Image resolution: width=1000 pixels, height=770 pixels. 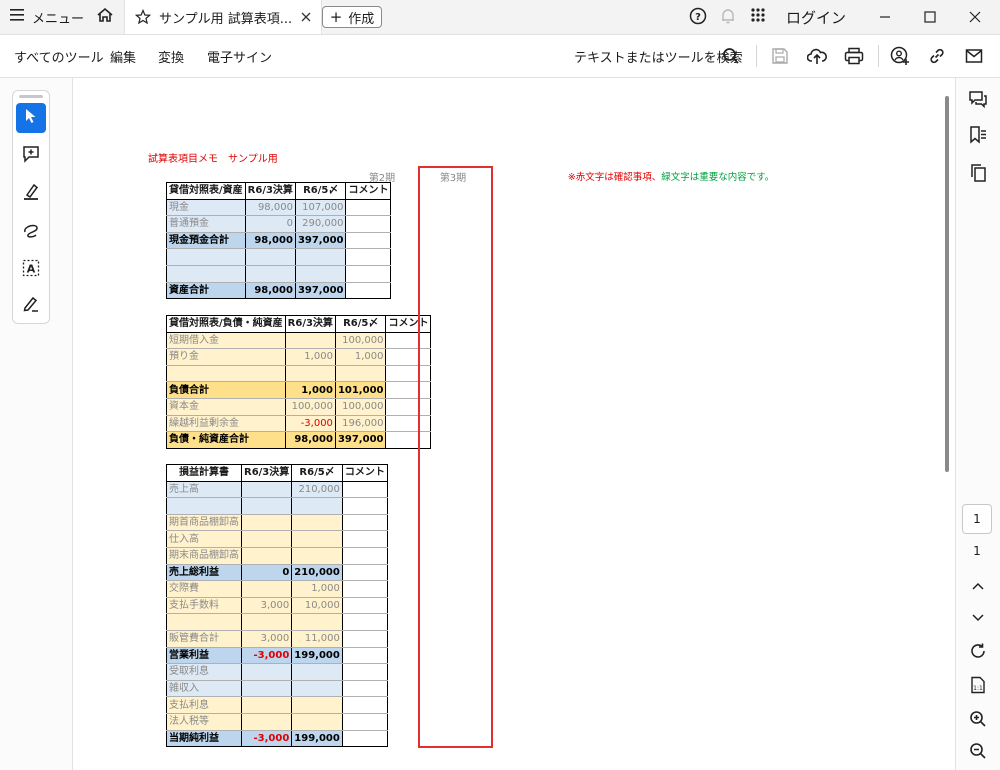 I want to click on menu-e-sign: 電子サイン, so click(x=239, y=56).